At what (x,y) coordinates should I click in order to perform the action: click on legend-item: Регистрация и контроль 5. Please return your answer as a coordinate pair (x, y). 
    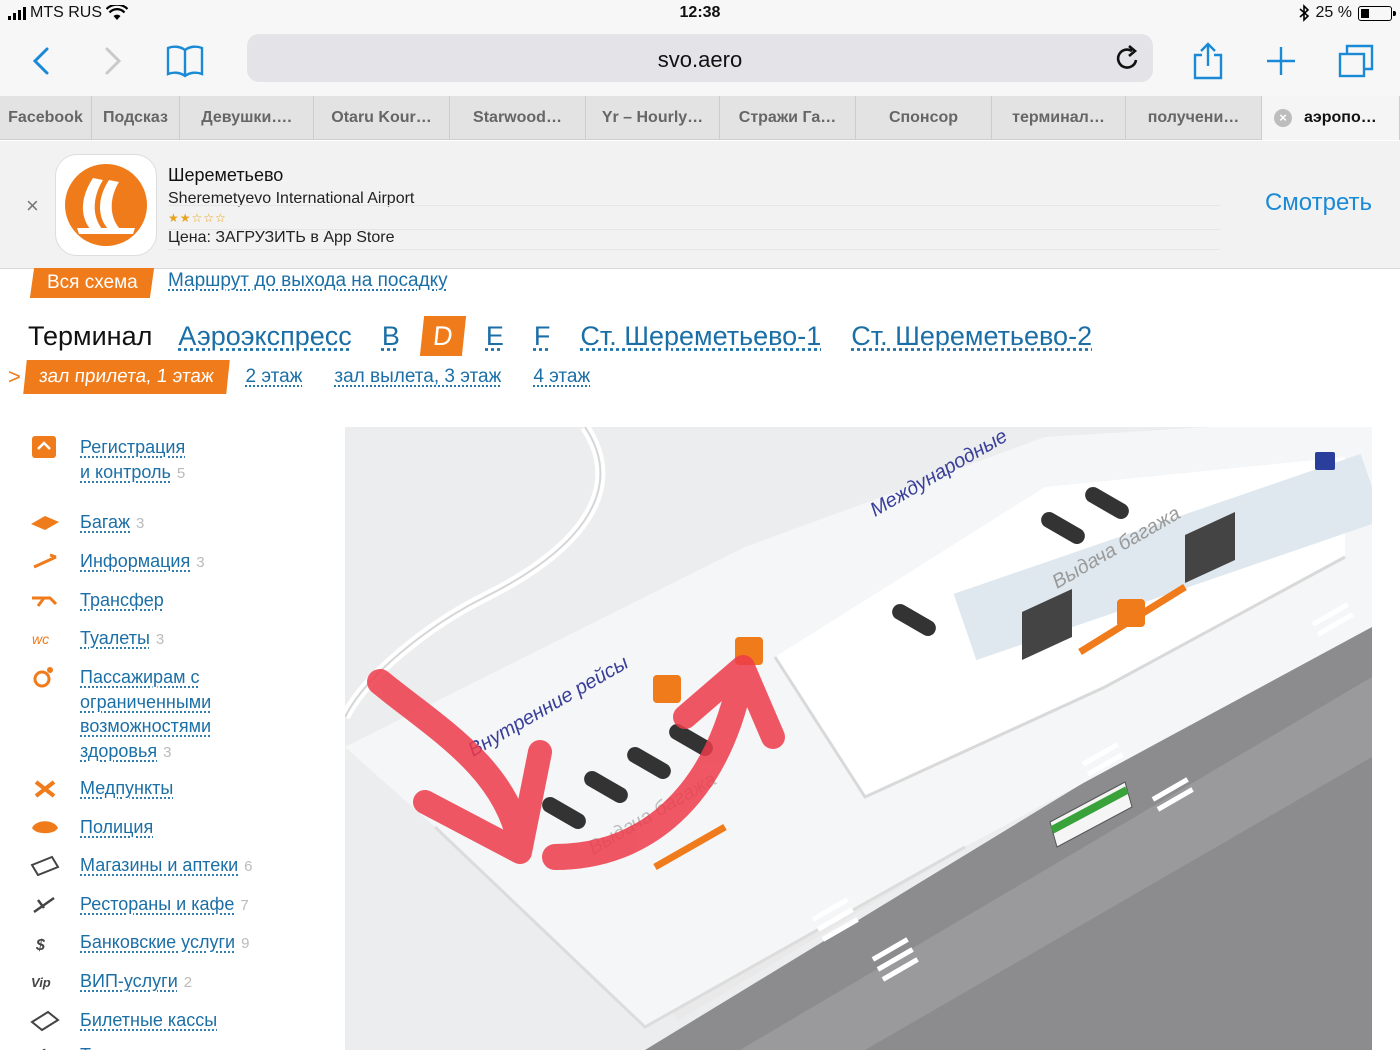
    Looking at the image, I should click on (106, 457).